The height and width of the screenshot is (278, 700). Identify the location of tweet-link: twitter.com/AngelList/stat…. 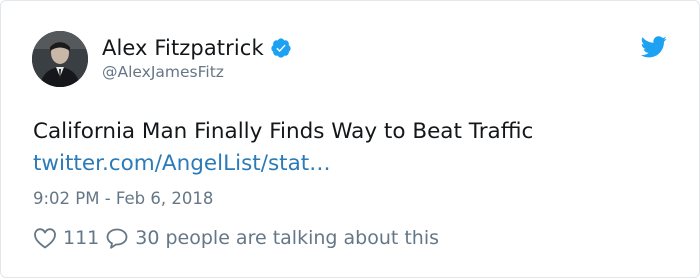
(182, 163).